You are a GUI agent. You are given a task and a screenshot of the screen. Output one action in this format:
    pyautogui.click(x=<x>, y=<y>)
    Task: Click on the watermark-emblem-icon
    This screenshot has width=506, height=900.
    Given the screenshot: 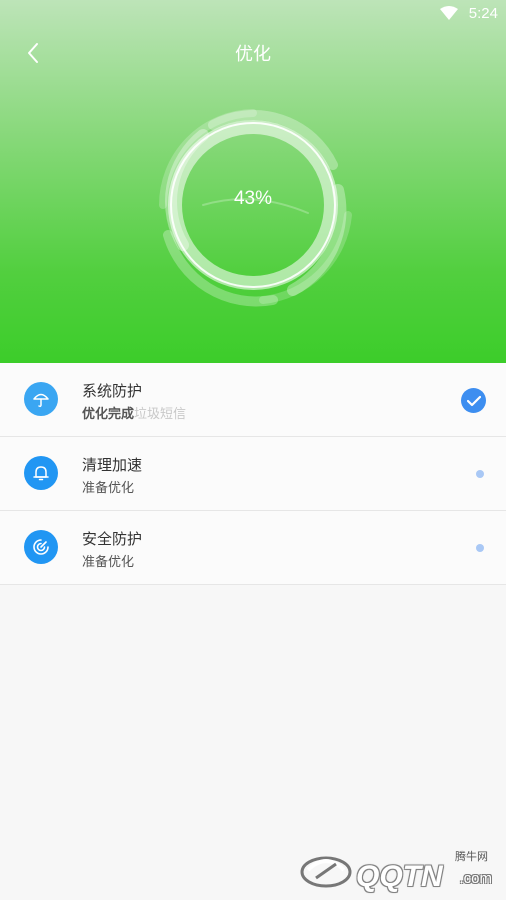 What is the action you would take?
    pyautogui.click(x=326, y=872)
    